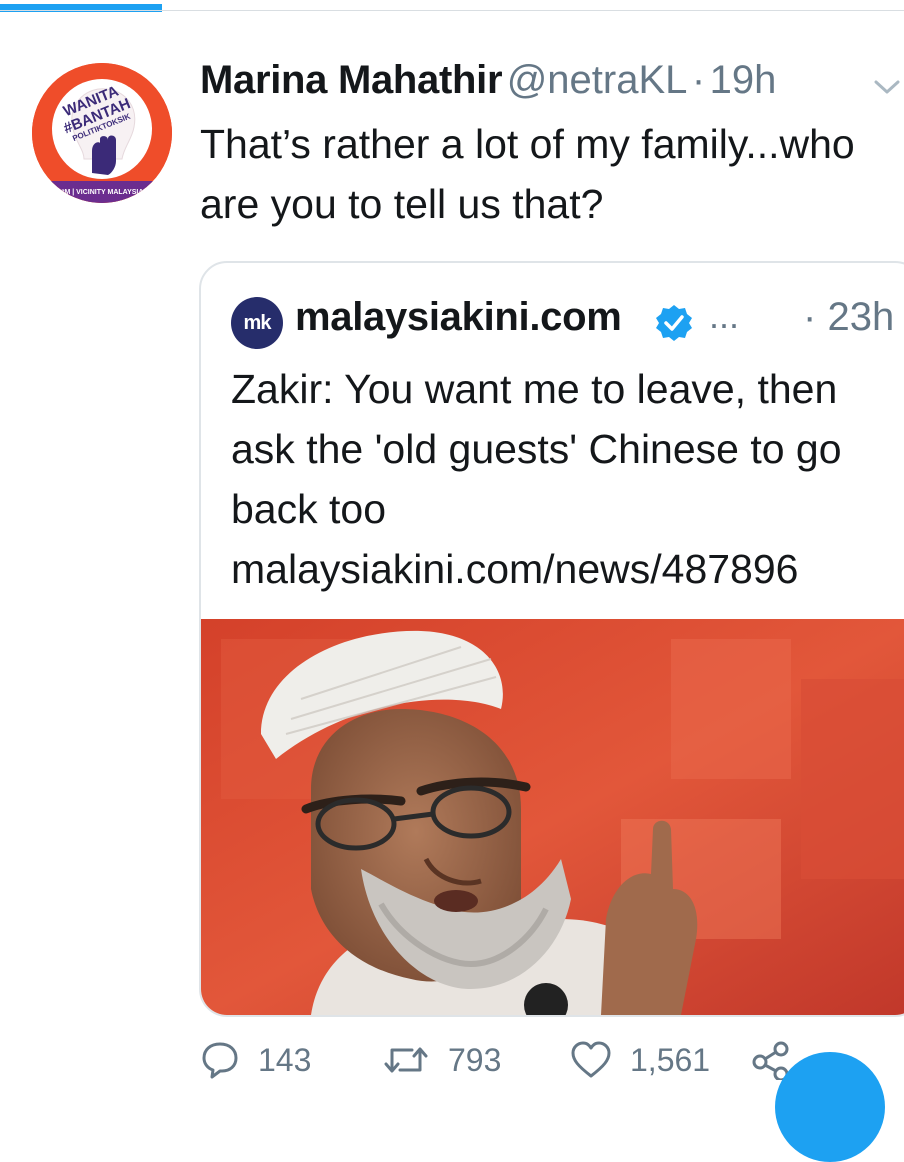 Image resolution: width=904 pixels, height=1162 pixels. Describe the element at coordinates (475, 1059) in the screenshot. I see `retweet-count: 793` at that location.